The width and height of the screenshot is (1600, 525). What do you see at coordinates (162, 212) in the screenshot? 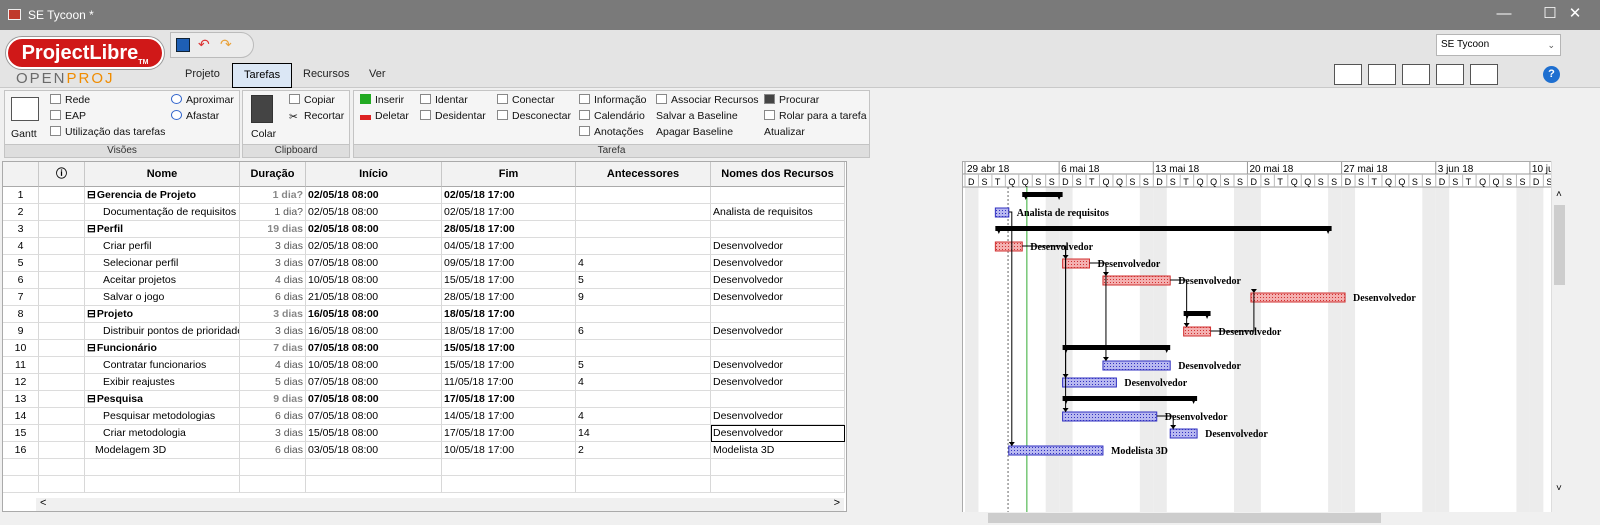
I see `cell-nome: Documentação de requisitos` at bounding box center [162, 212].